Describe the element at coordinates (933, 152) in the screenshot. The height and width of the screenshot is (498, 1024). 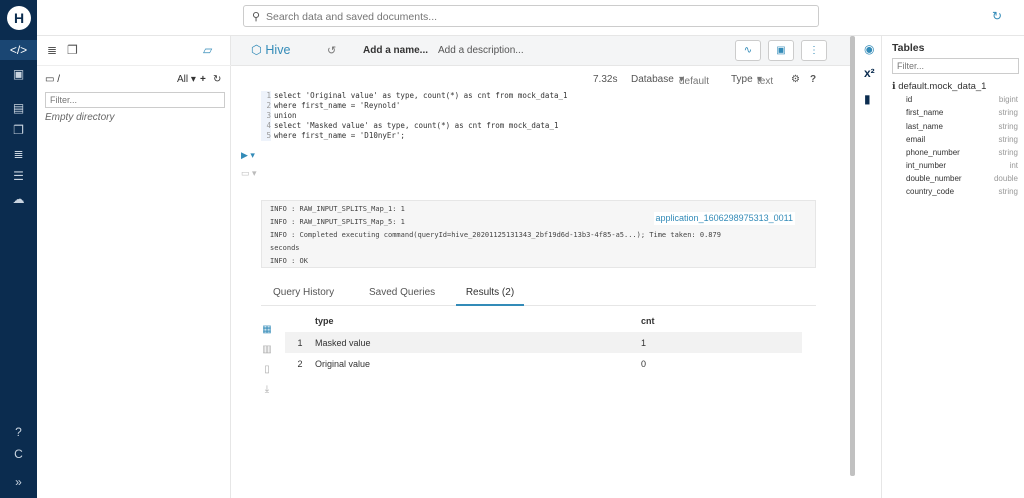
I see `column-name: phone_number` at that location.